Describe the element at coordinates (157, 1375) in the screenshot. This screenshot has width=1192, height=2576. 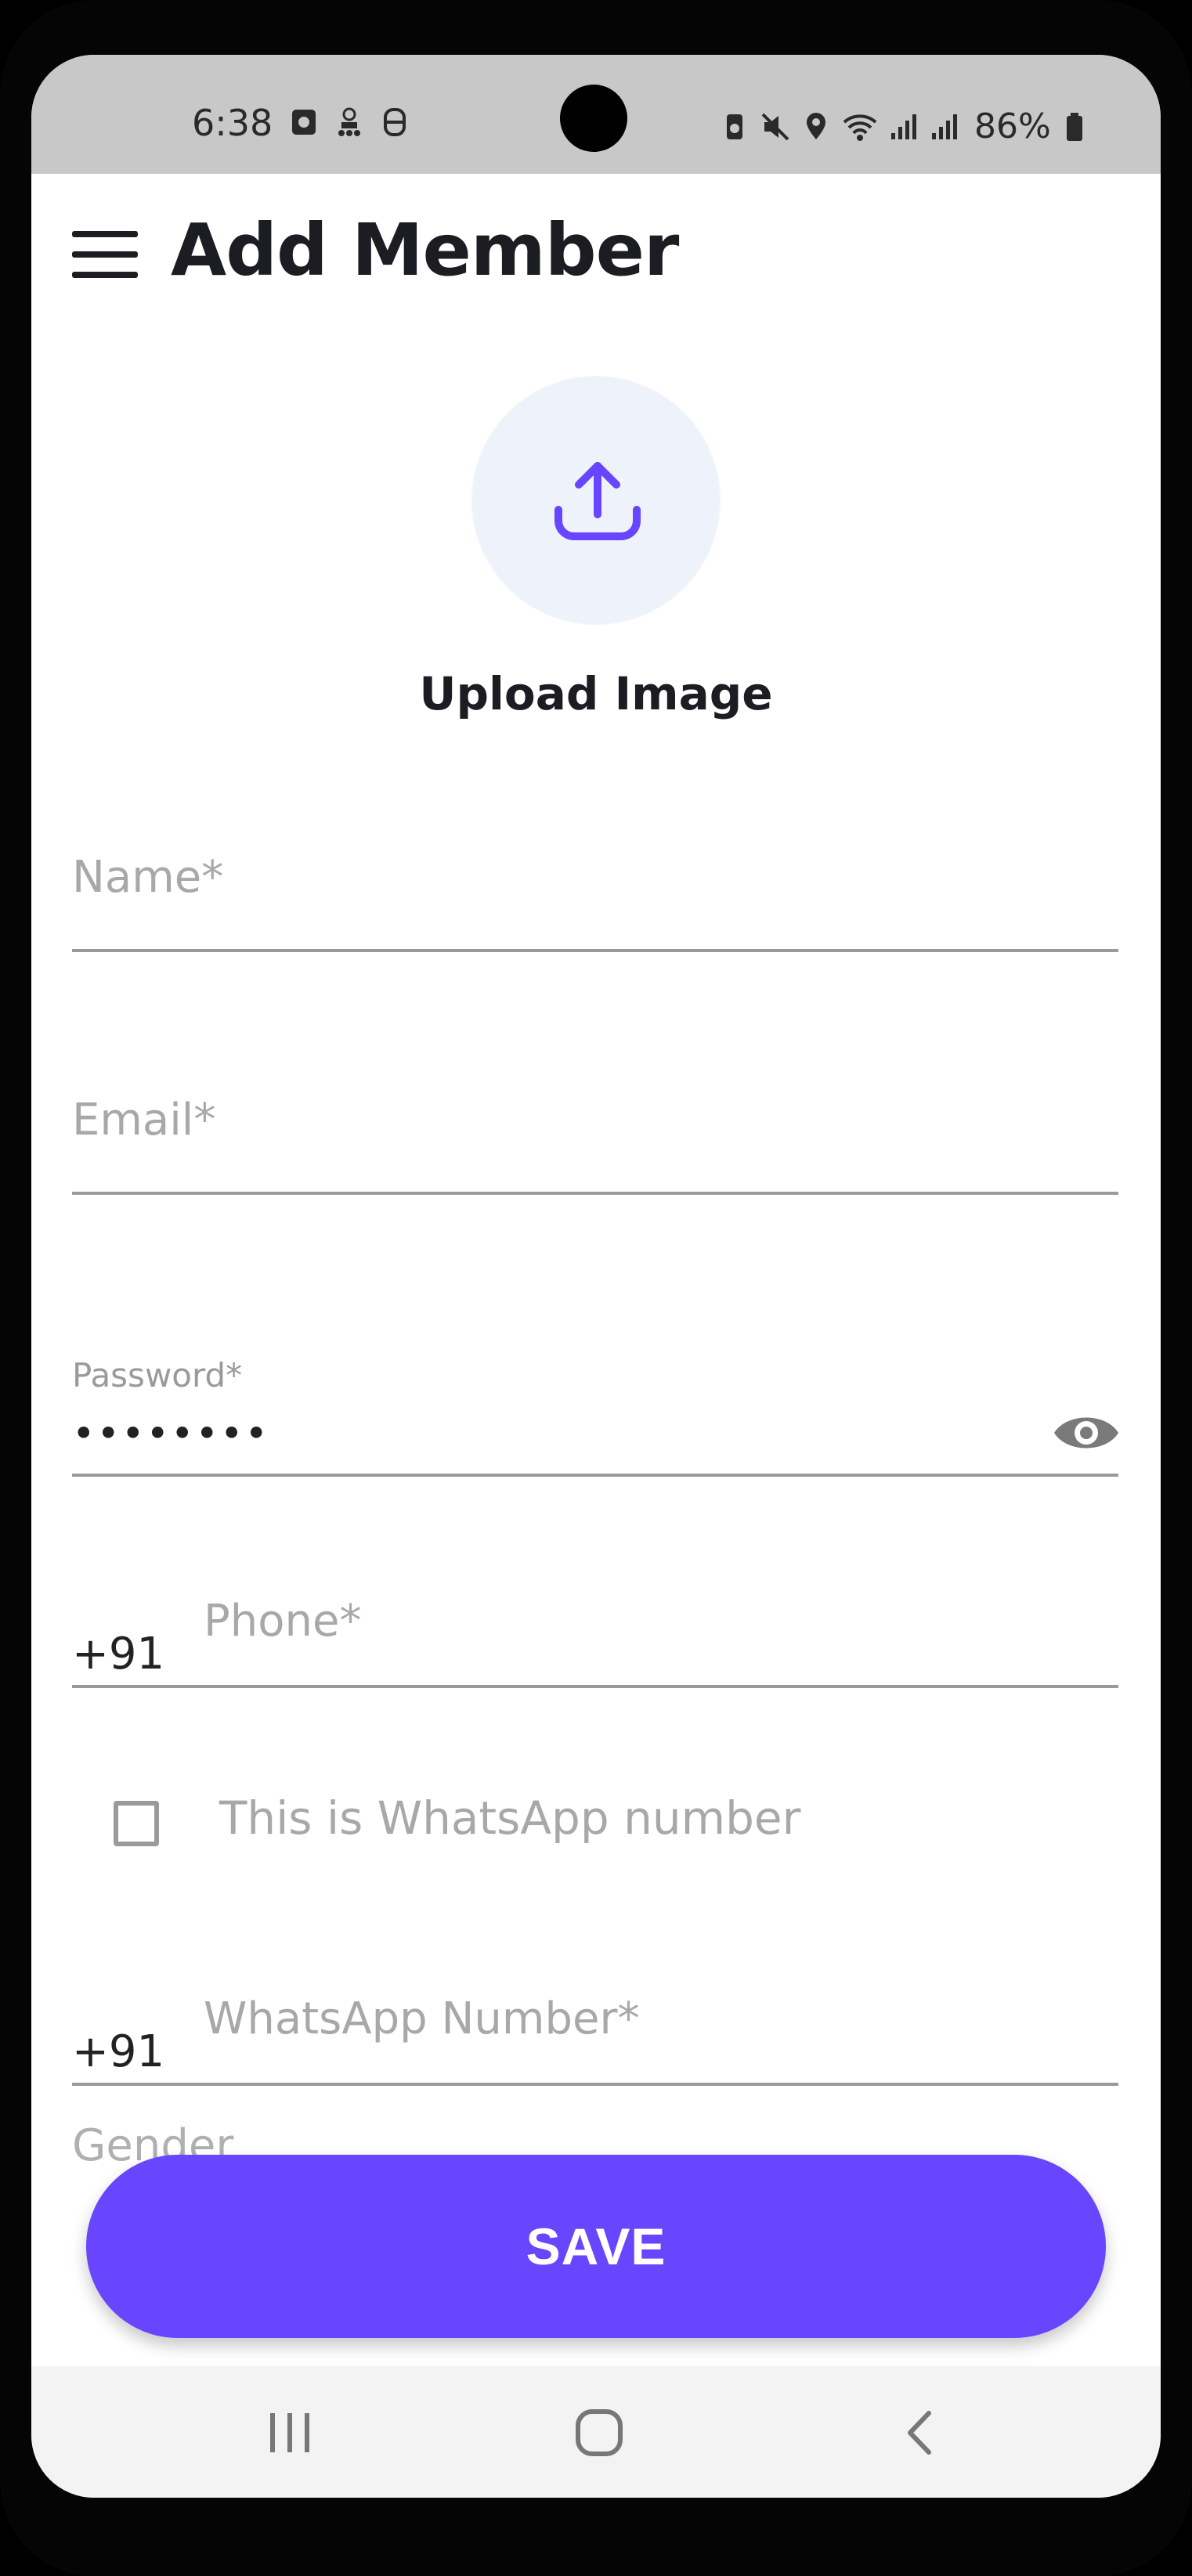
I see `password-label: Password*` at that location.